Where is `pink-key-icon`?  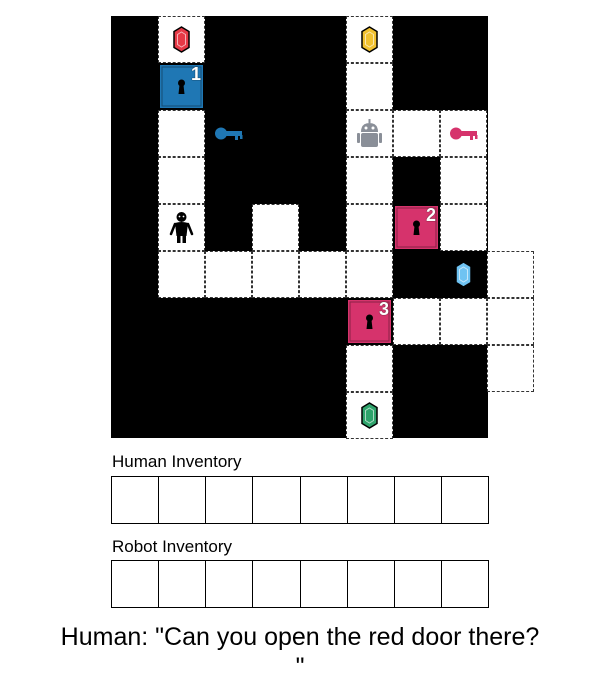
pink-key-icon is located at coordinates (463, 133).